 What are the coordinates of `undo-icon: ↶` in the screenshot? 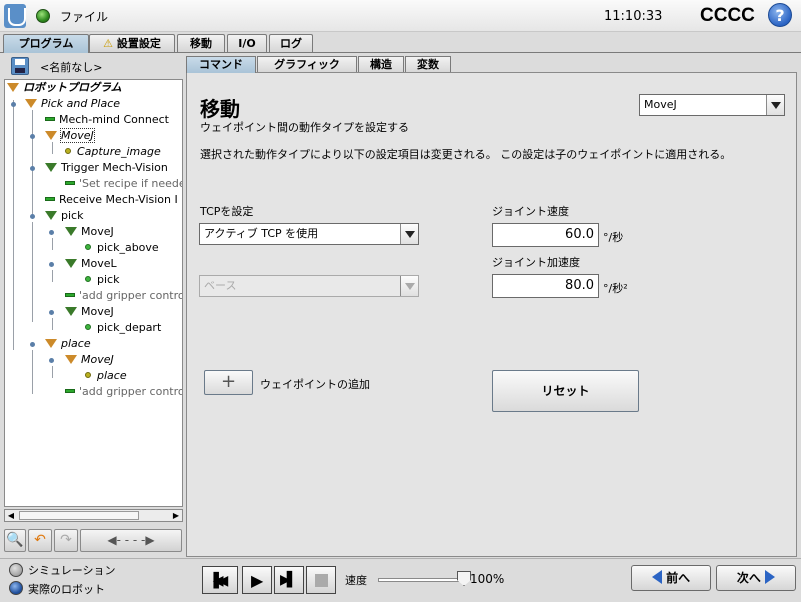 It's located at (40, 540).